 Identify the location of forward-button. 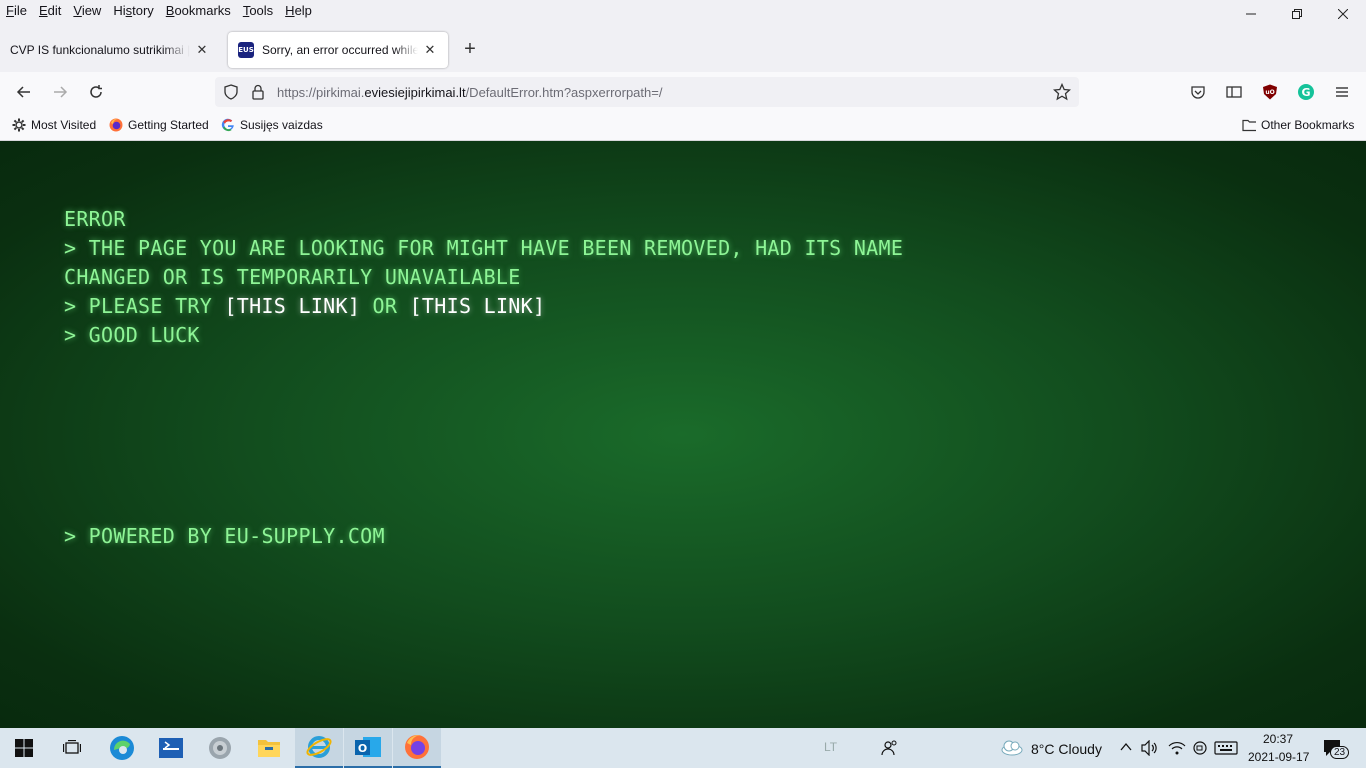
(60, 92).